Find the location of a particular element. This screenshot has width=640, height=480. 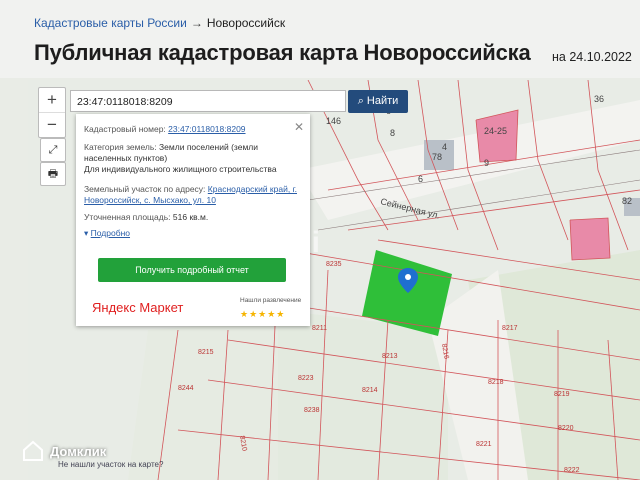

breadcrumb-arrow: → is located at coordinates (196, 23).